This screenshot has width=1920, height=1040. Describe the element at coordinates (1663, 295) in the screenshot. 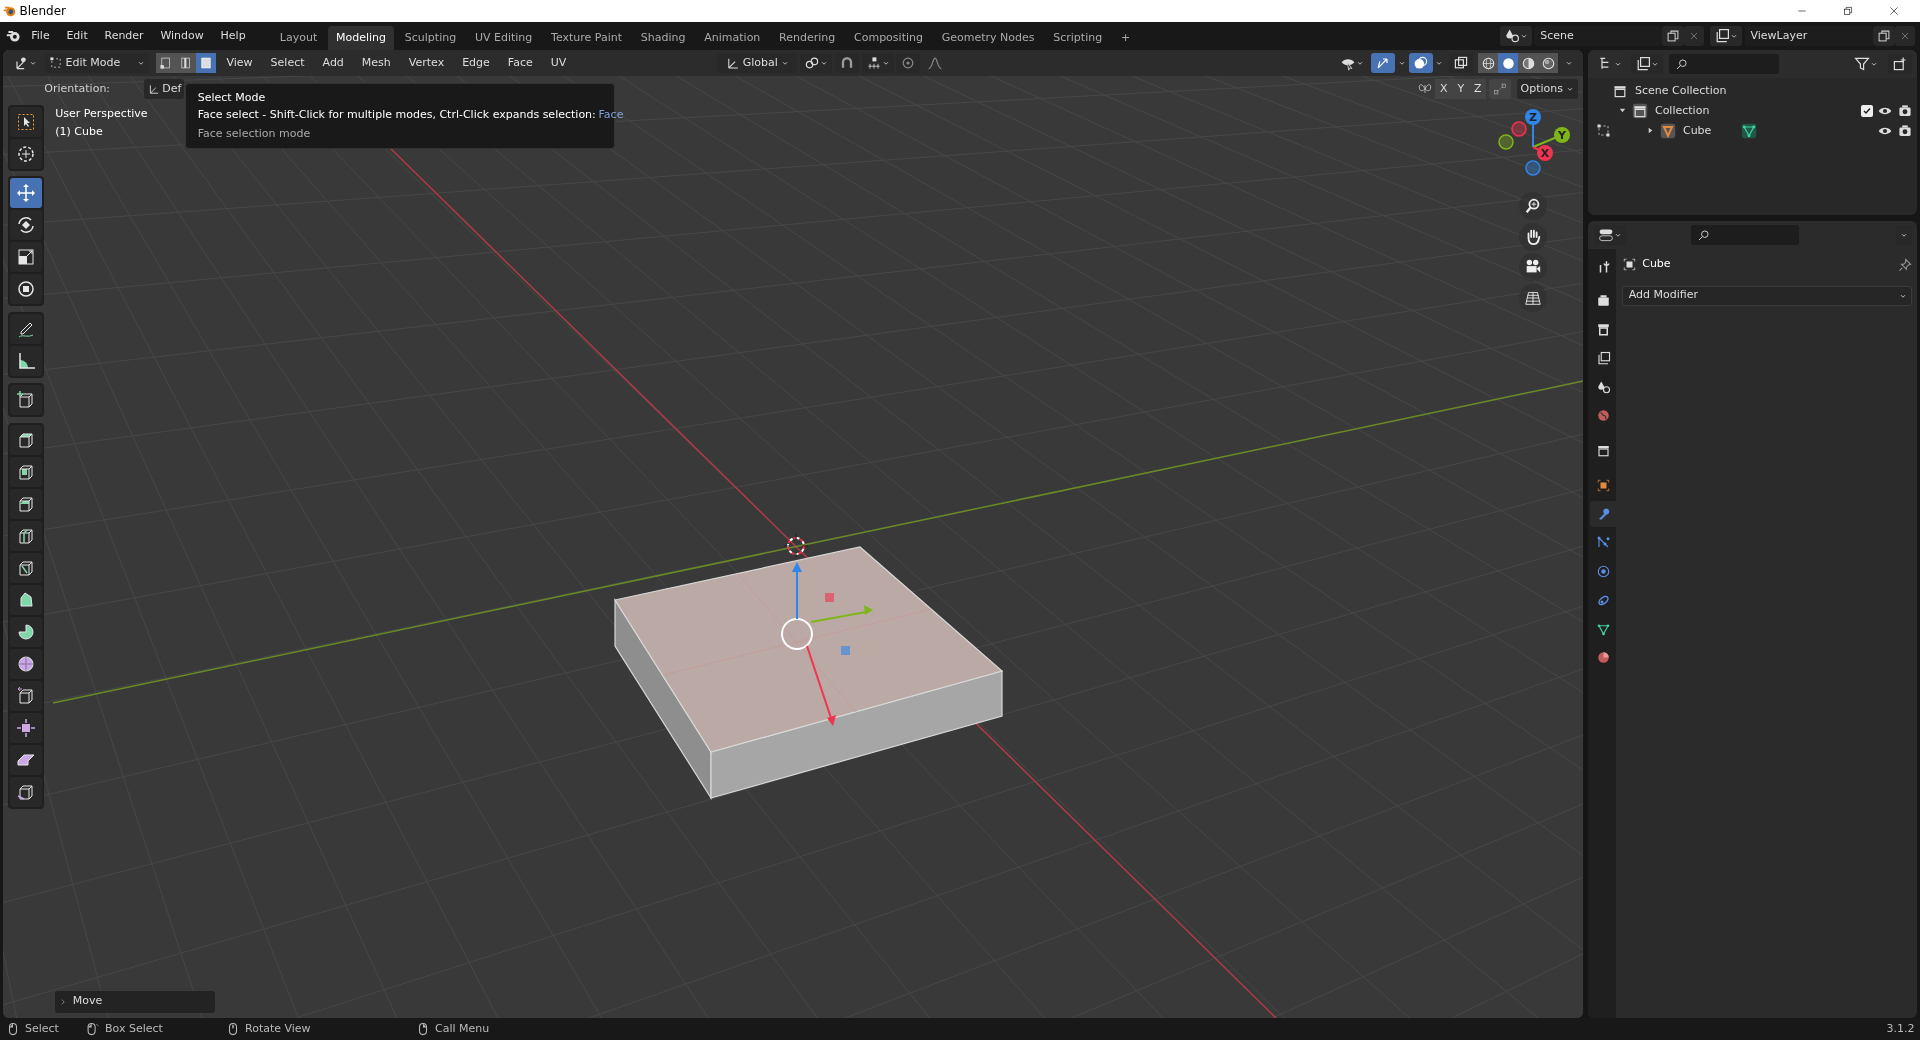

I see `add-modifier-label: Add Modifier` at that location.